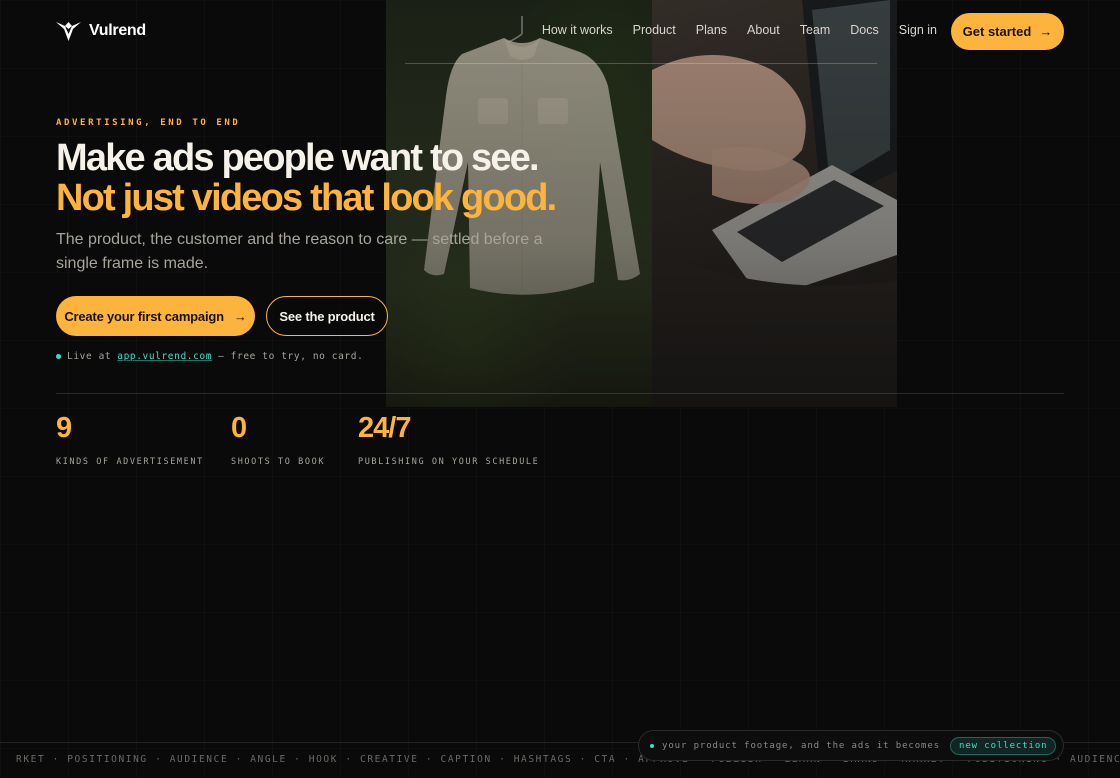 Image resolution: width=1120 pixels, height=778 pixels. I want to click on get-started-button: Get started →, so click(1007, 31).